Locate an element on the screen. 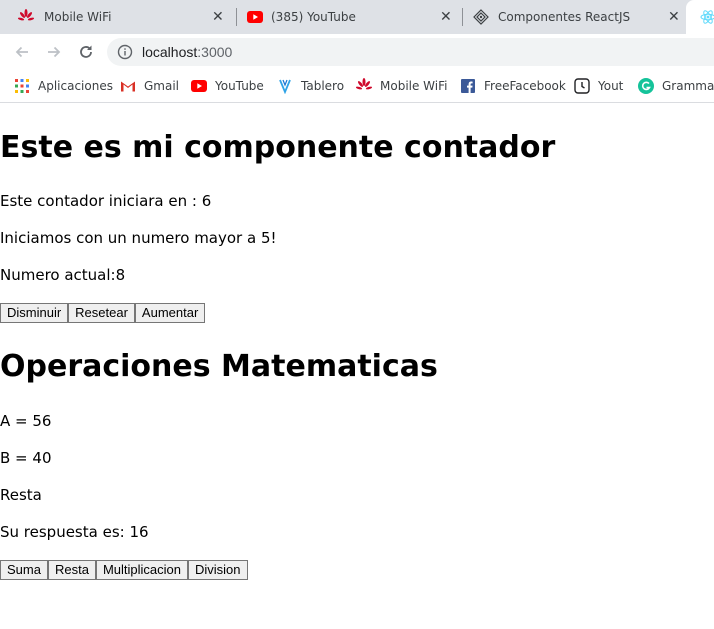  react-icon is located at coordinates (481, 17).